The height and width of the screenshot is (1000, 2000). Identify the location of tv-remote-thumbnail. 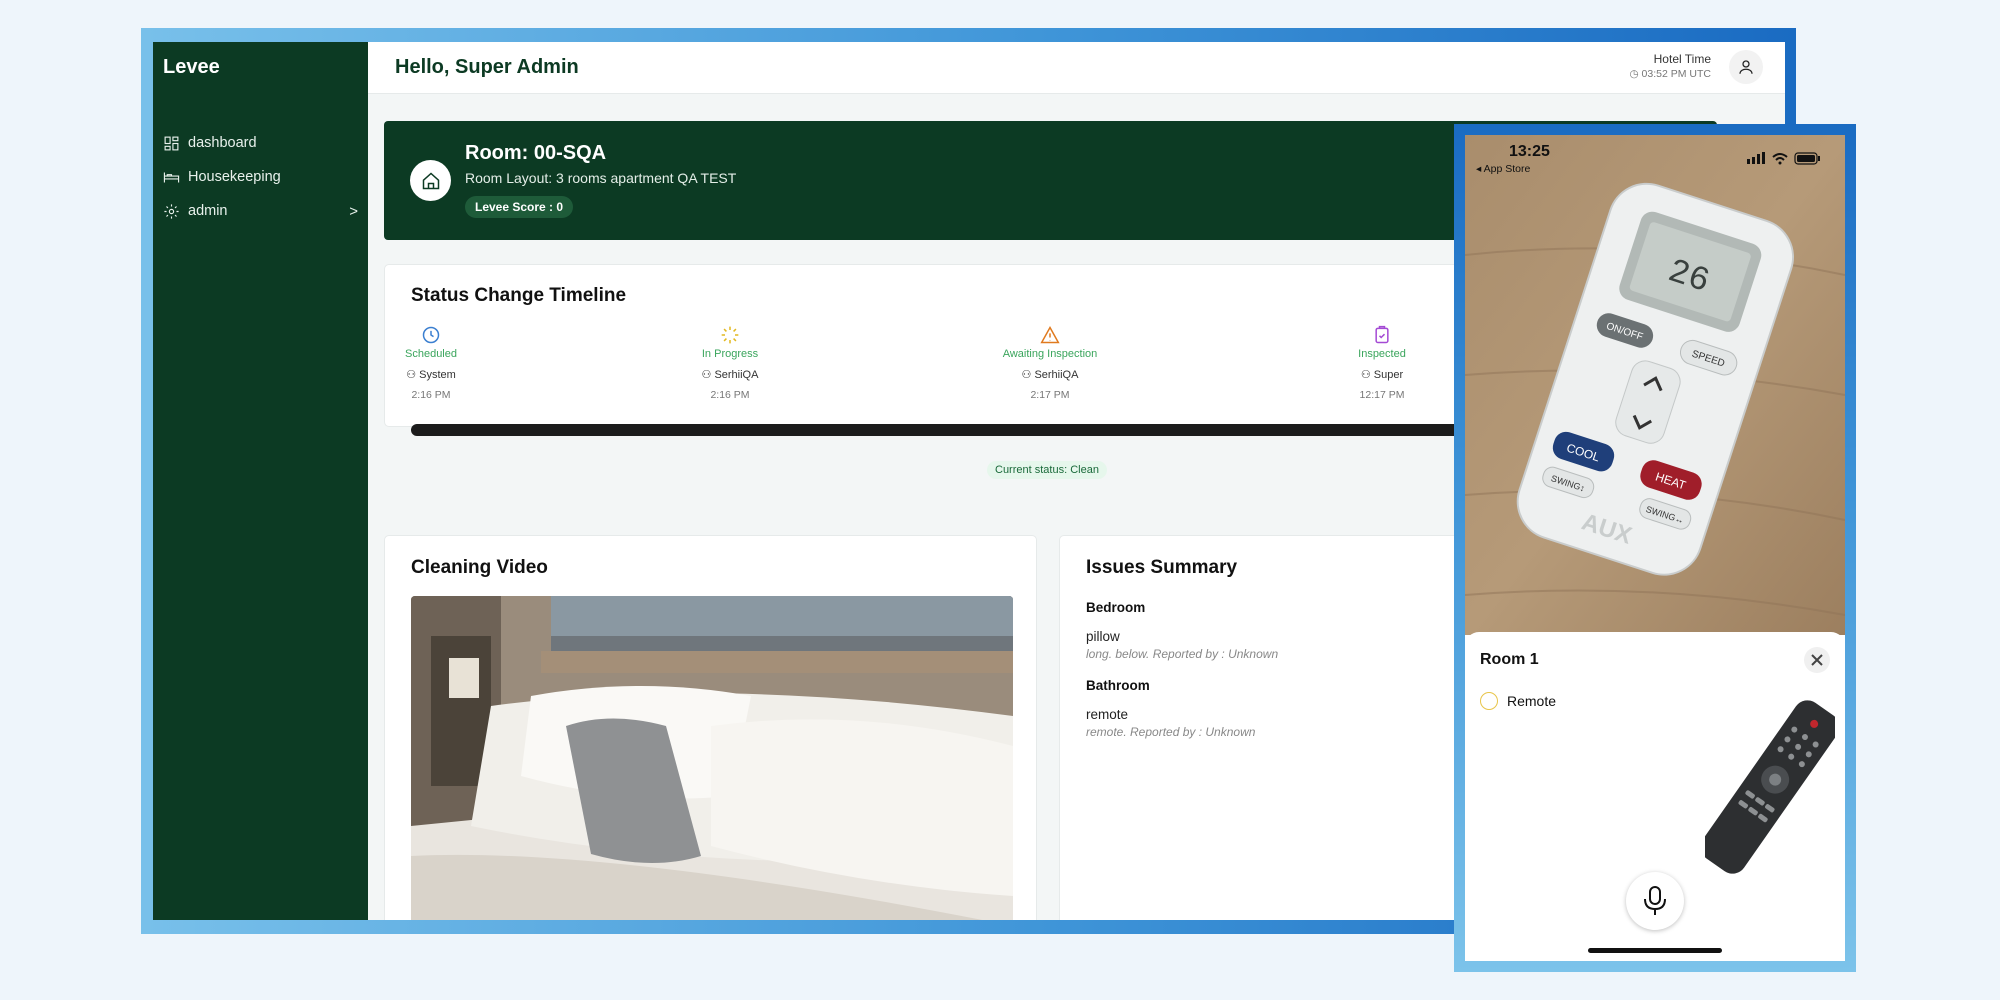
(1770, 787).